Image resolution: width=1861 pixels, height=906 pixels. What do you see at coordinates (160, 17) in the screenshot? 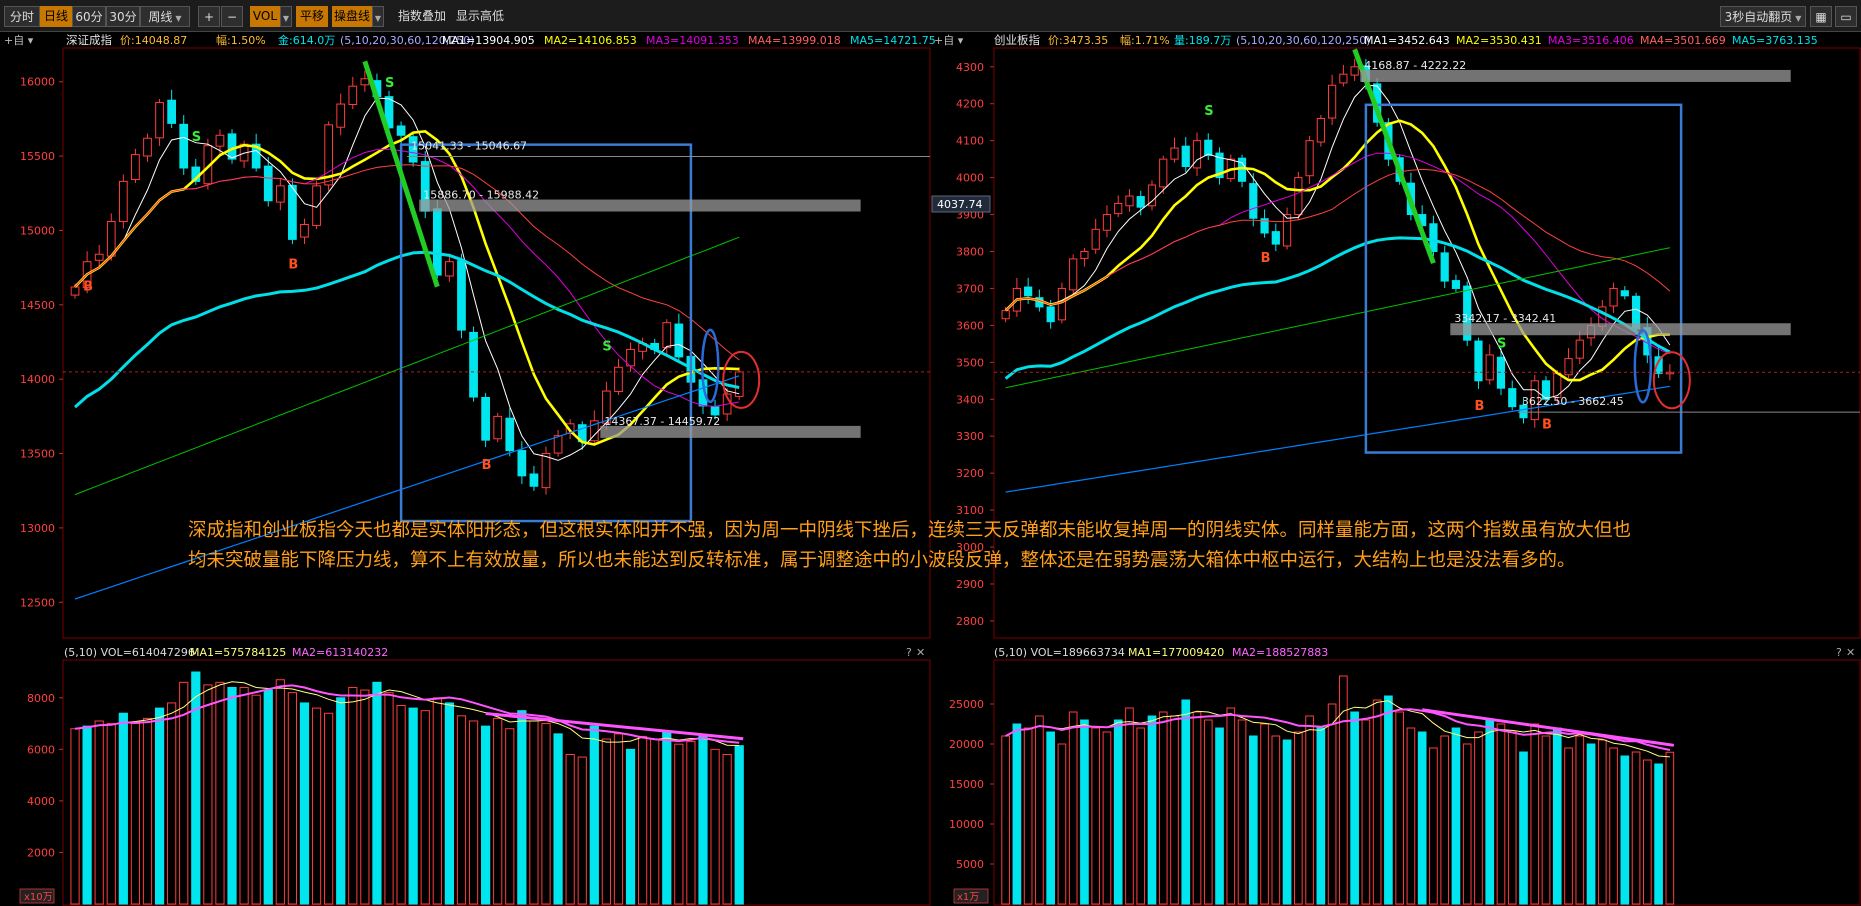
I see `period-select-label: 周线` at bounding box center [160, 17].